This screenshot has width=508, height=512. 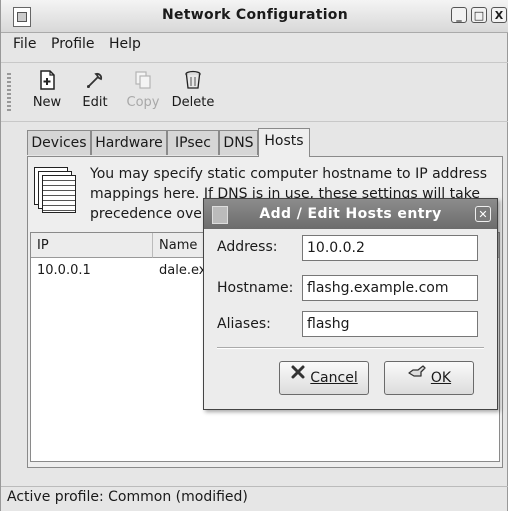 What do you see at coordinates (417, 376) in the screenshot?
I see `ok-icon` at bounding box center [417, 376].